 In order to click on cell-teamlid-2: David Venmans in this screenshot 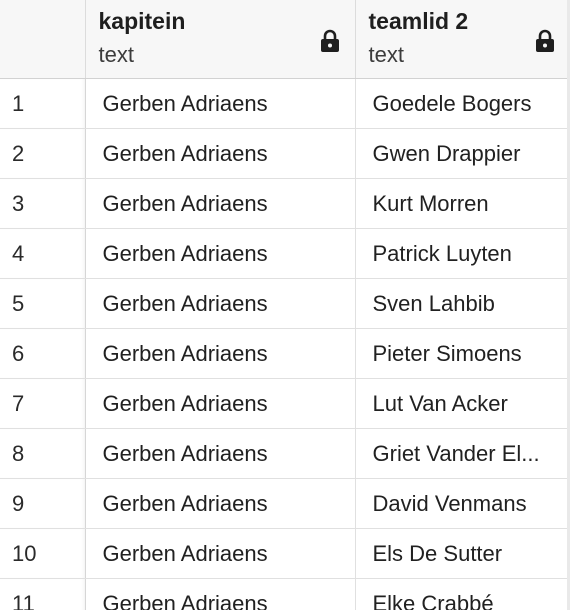, I will do `click(462, 503)`.